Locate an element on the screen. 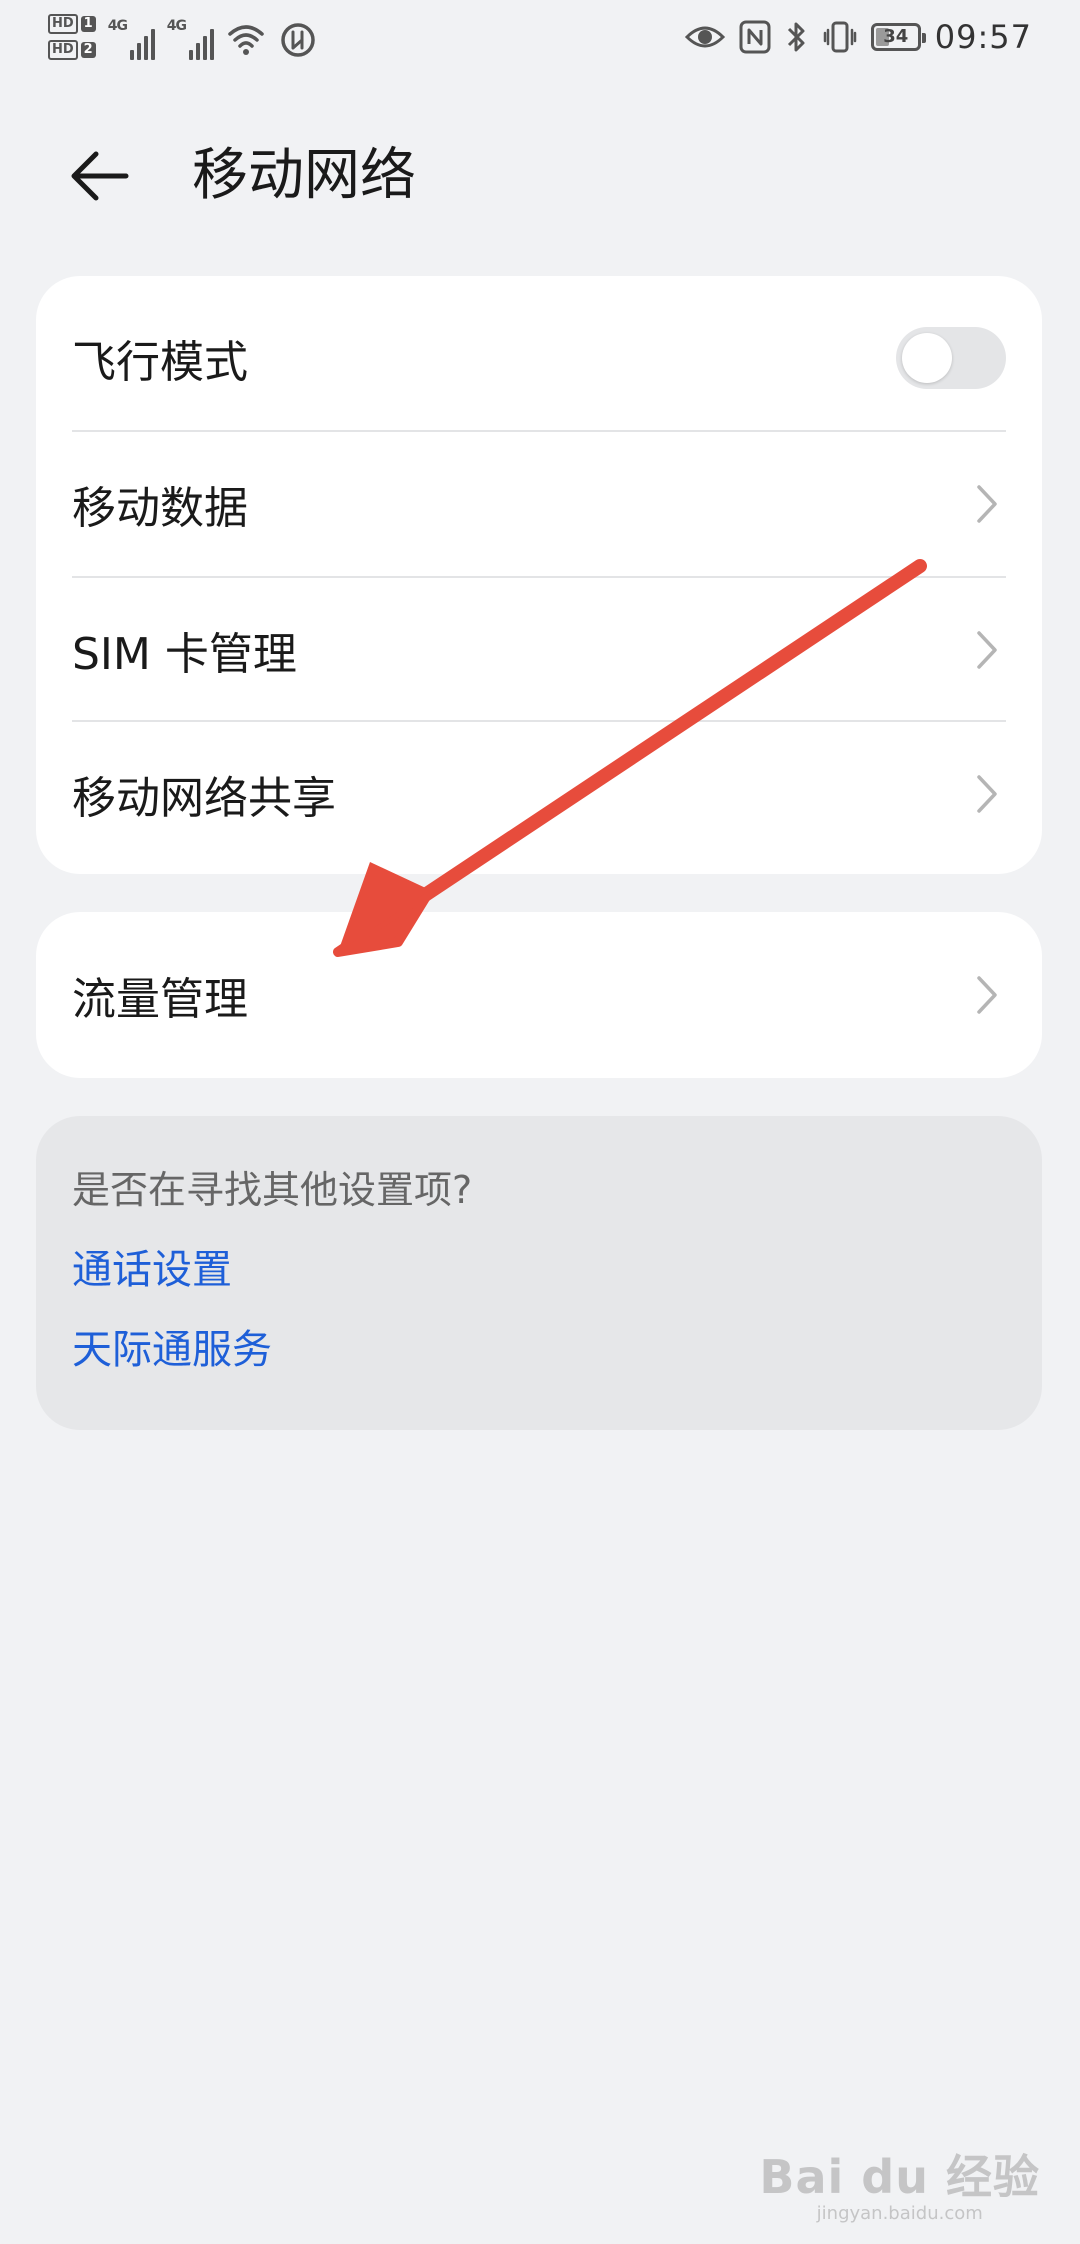 The image size is (1080, 2244). nfc-icon is located at coordinates (755, 37).